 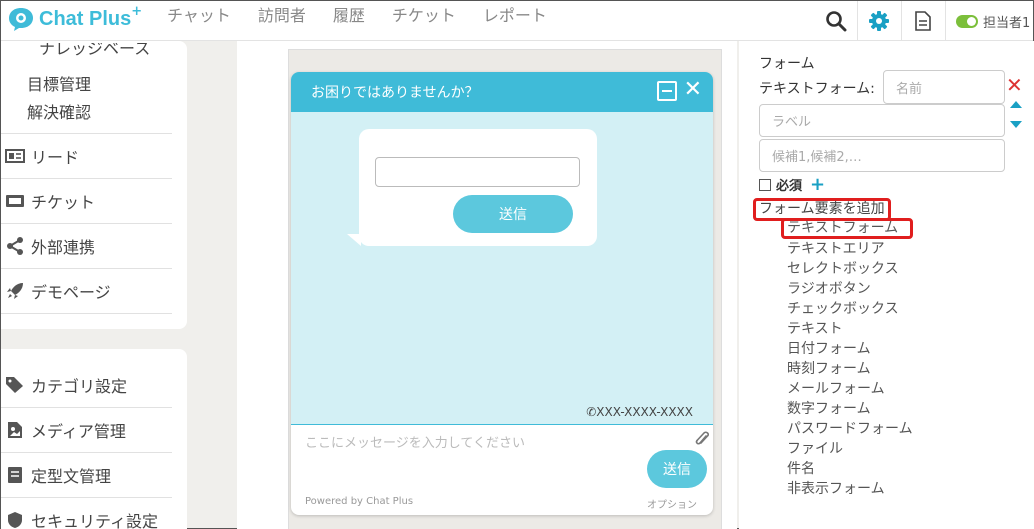 I want to click on status-toggle-area: 担当者1, so click(x=989, y=21).